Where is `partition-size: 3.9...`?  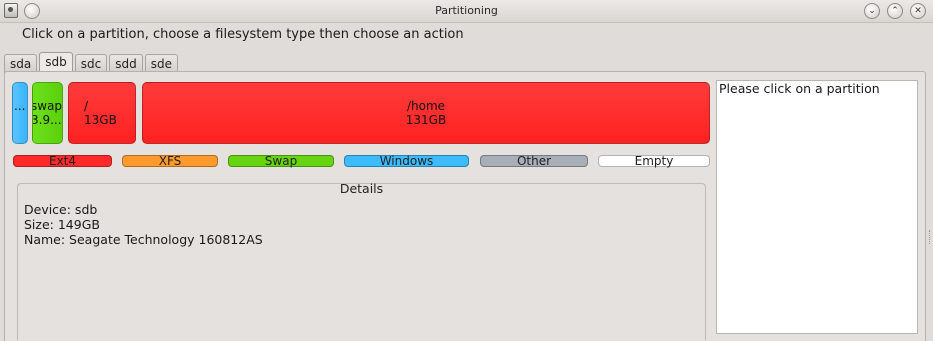
partition-size: 3.9... is located at coordinates (47, 120).